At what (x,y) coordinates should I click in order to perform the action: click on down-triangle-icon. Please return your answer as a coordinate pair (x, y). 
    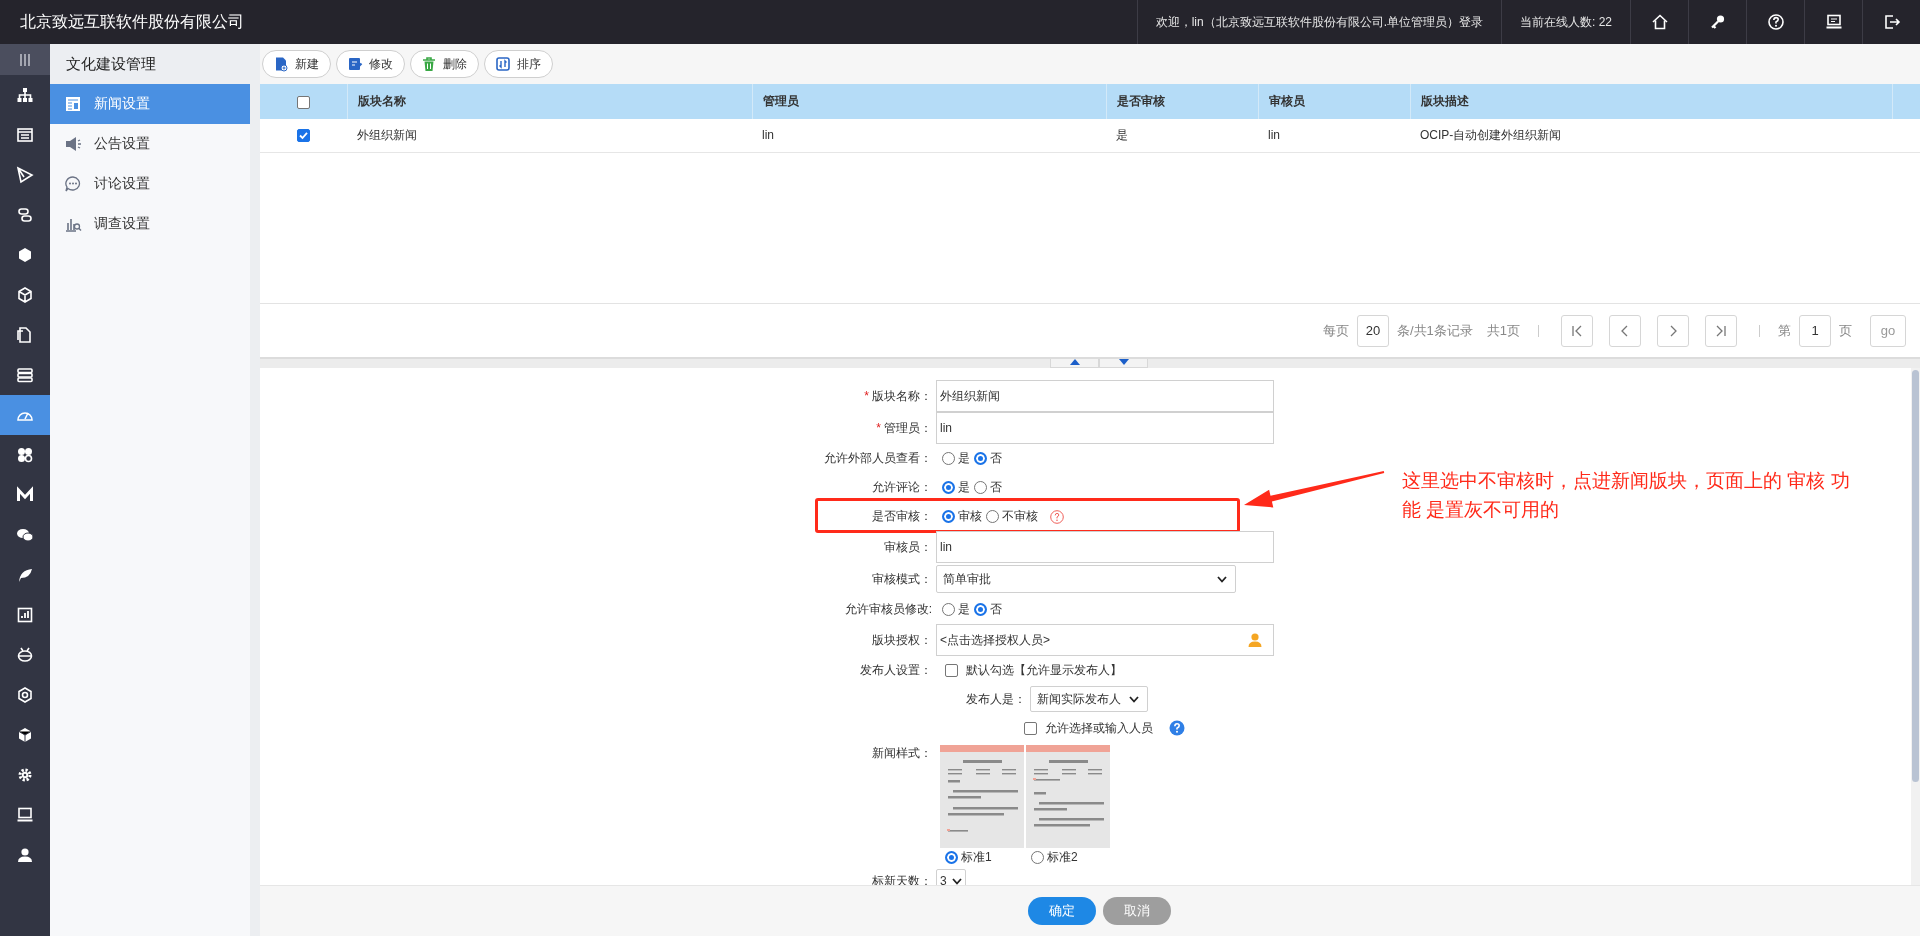
    Looking at the image, I should click on (1123, 362).